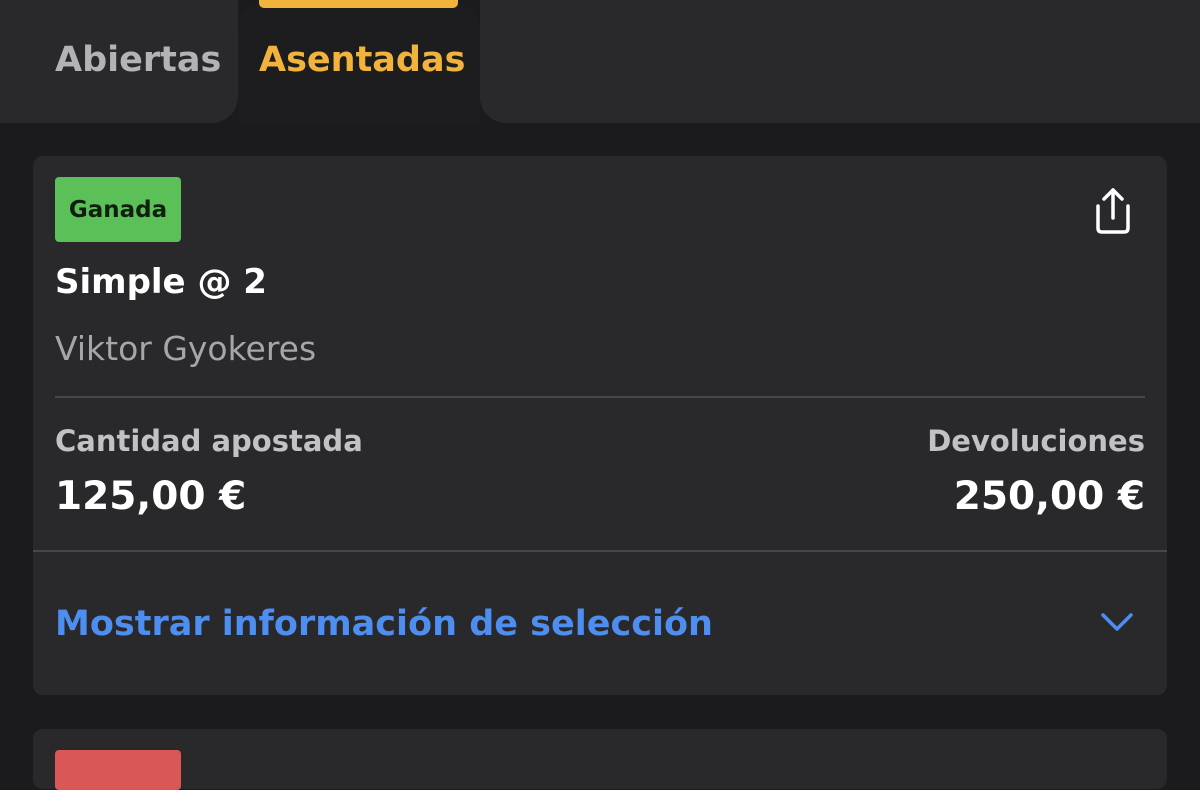 This screenshot has width=1200, height=790. Describe the element at coordinates (384, 624) in the screenshot. I see `show-selection-info-label: Mostrar información de selección` at that location.